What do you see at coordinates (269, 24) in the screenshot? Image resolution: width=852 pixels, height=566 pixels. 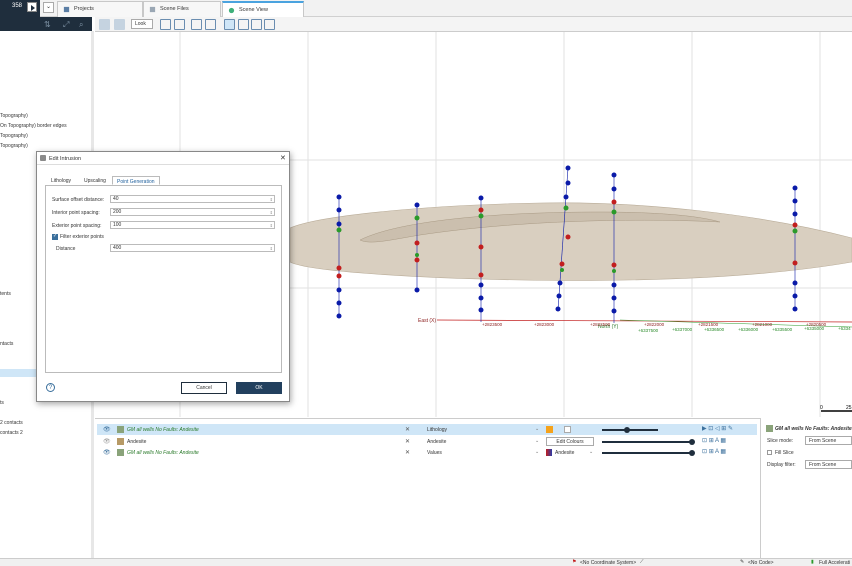 I see `measure-icon` at bounding box center [269, 24].